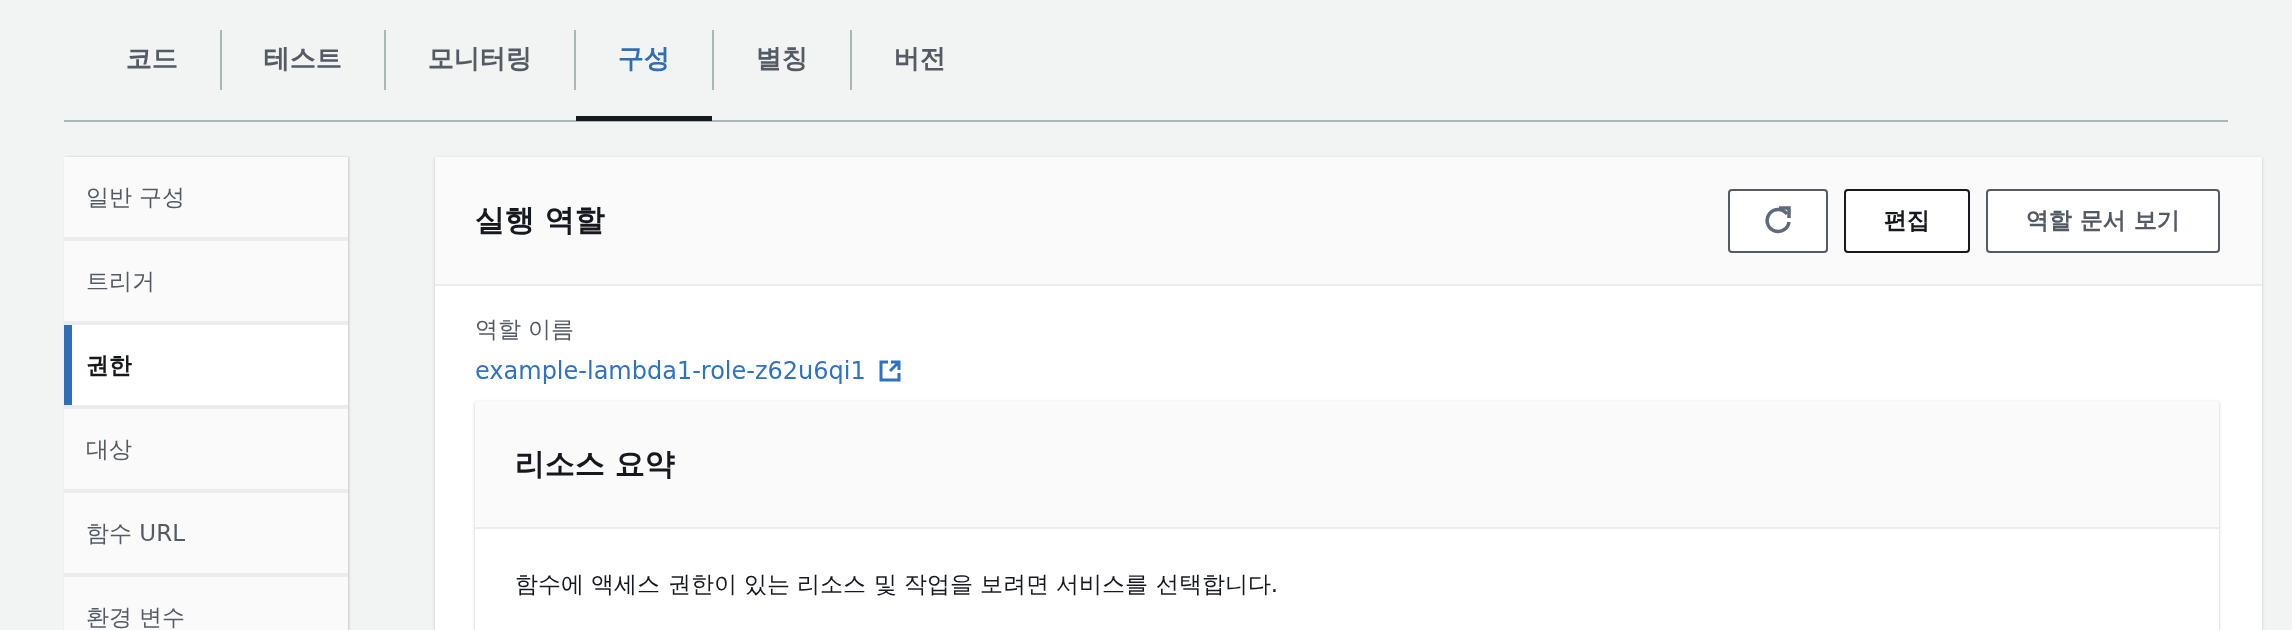 Image resolution: width=2292 pixels, height=630 pixels. Describe the element at coordinates (2103, 220) in the screenshot. I see `button: 역할 문서 보기` at that location.